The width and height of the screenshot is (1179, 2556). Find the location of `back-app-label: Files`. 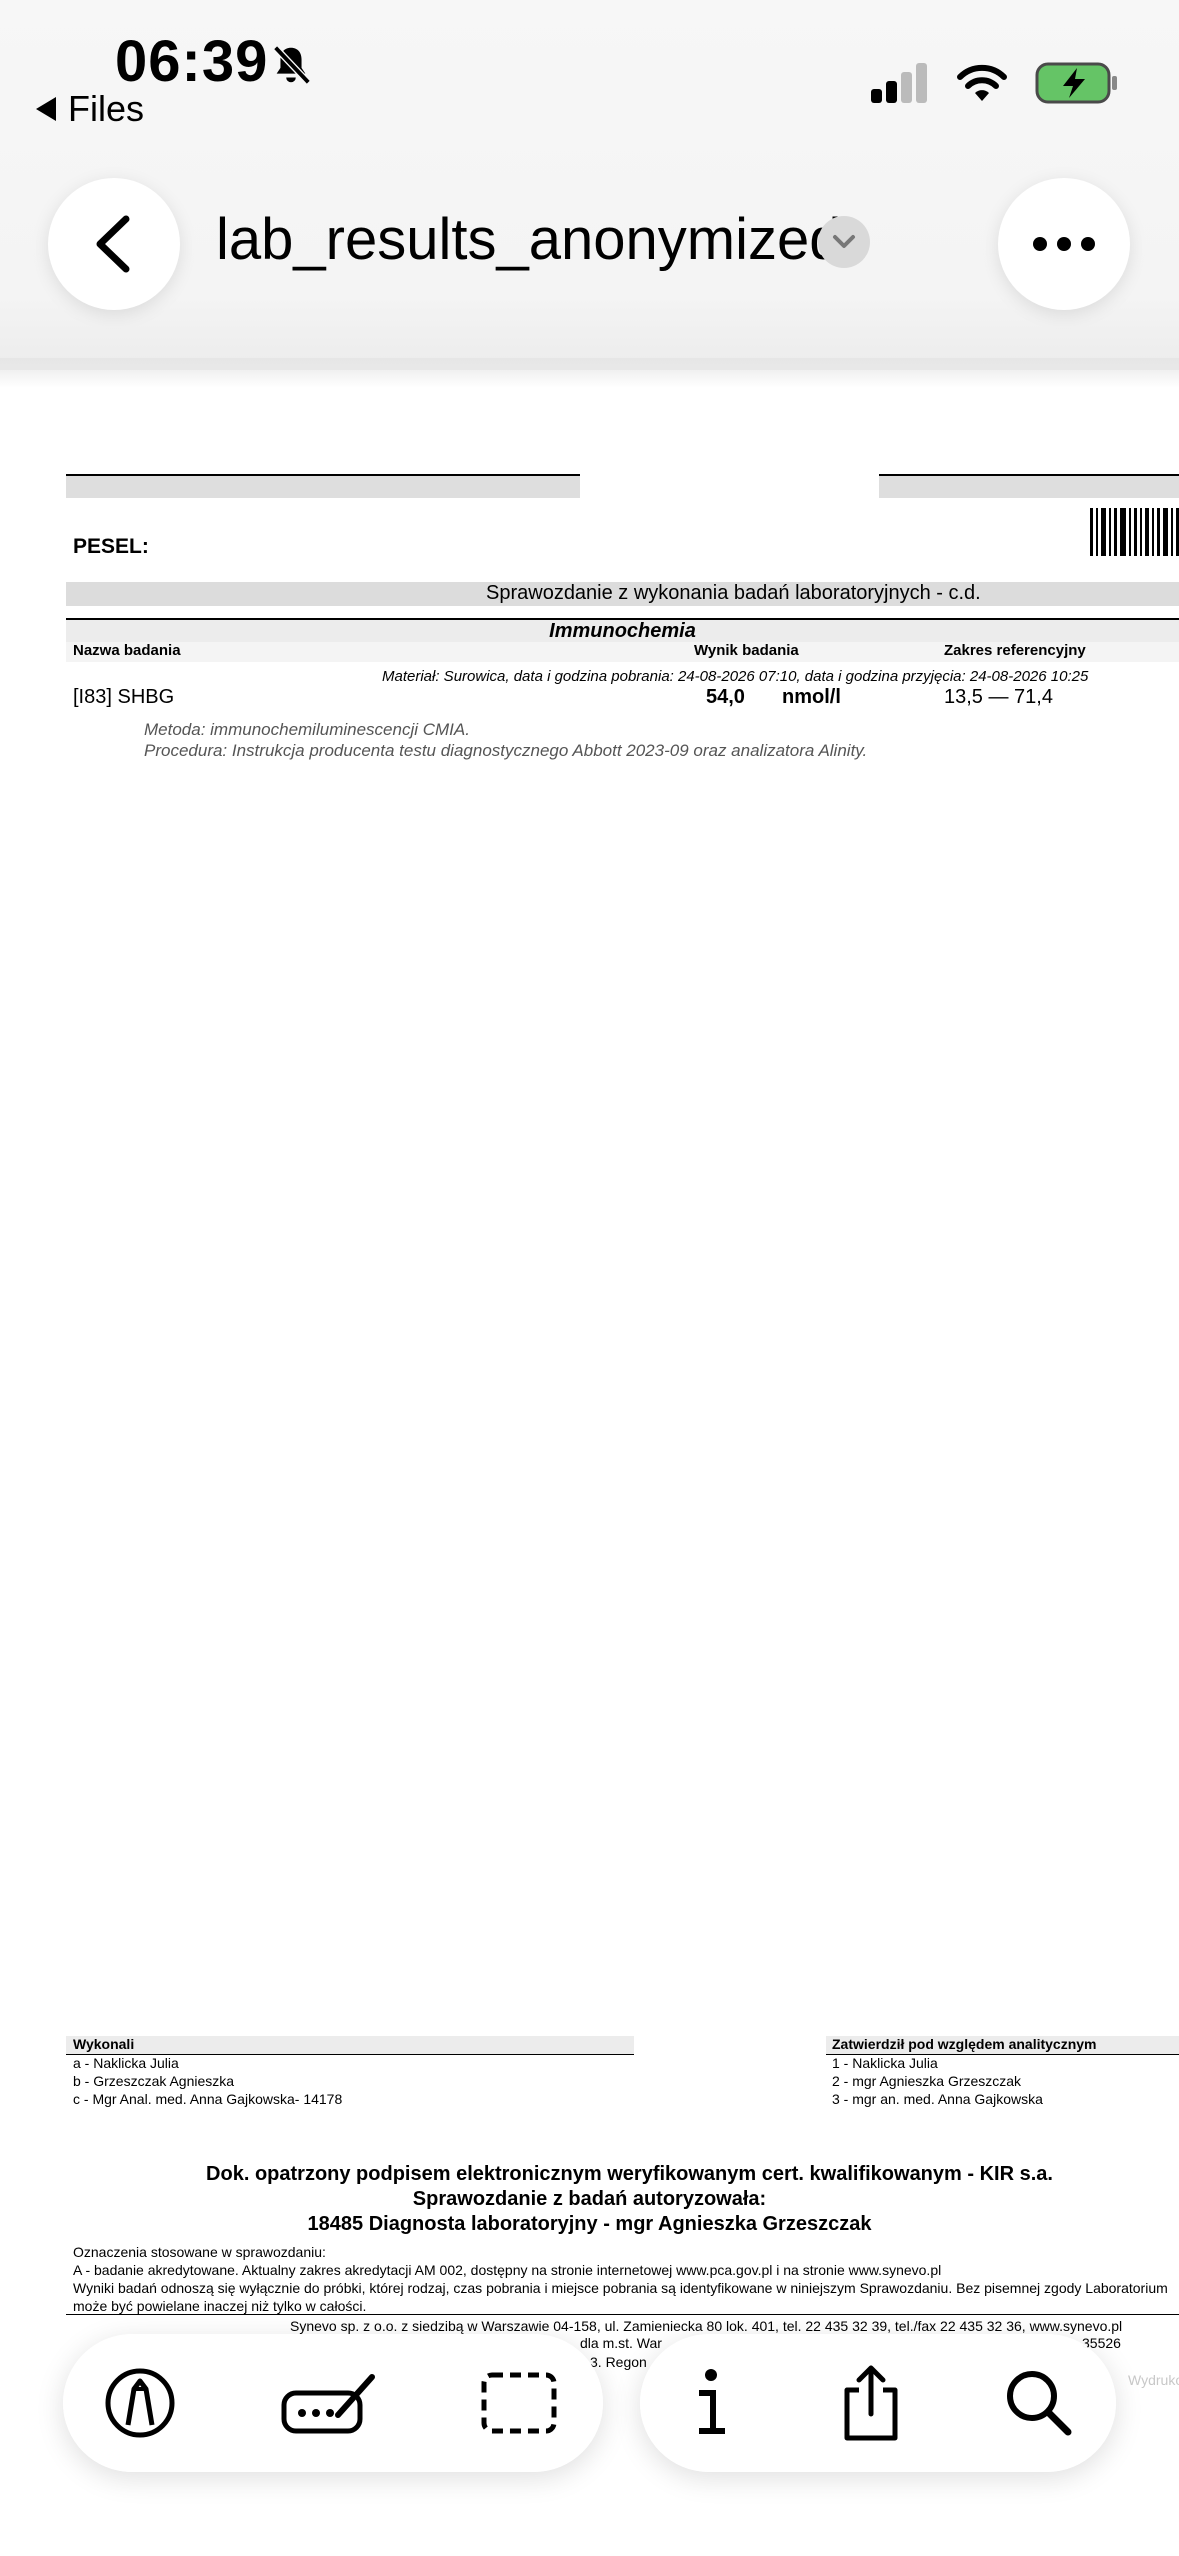

back-app-label: Files is located at coordinates (106, 108).